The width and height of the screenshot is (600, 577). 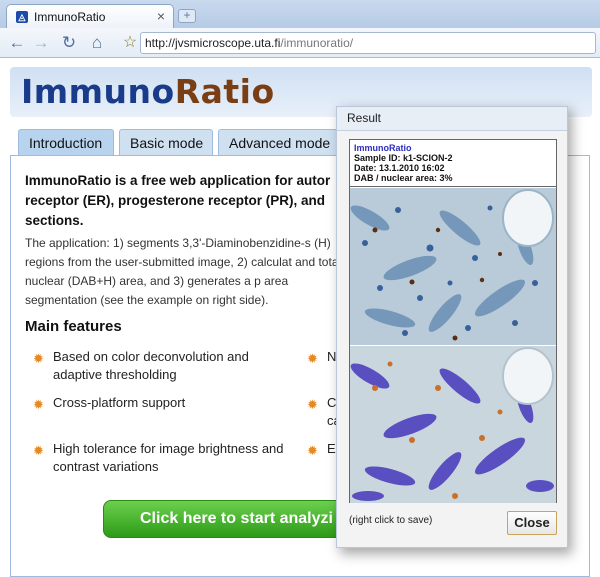 What do you see at coordinates (399, 168) in the screenshot?
I see `meta-date: Date: 13.1.2010 16:02` at bounding box center [399, 168].